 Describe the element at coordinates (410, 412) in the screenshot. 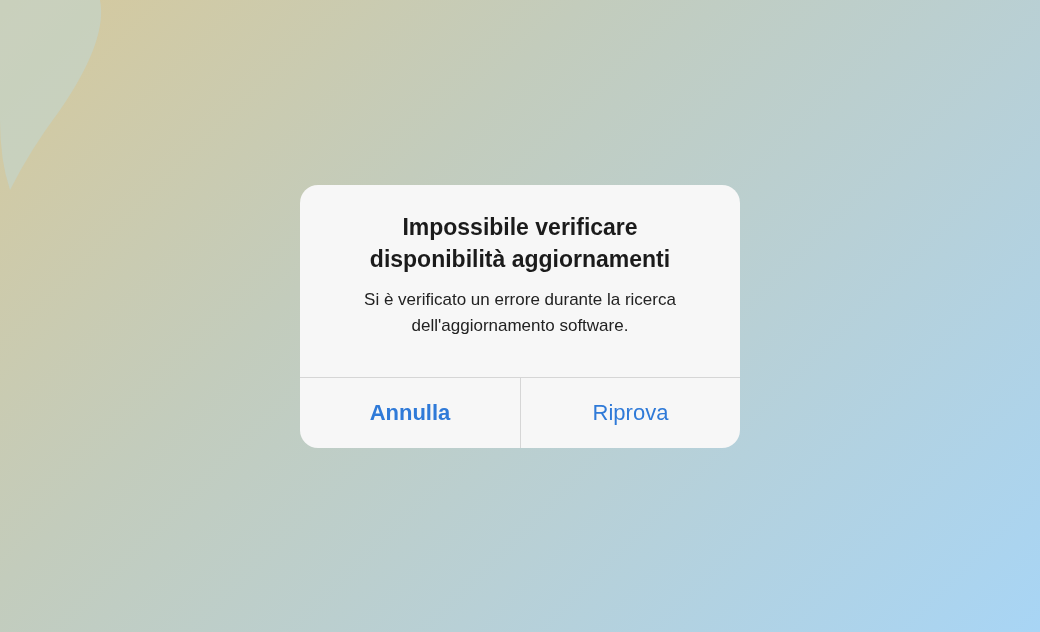

I see `dialog-button: Annulla` at that location.